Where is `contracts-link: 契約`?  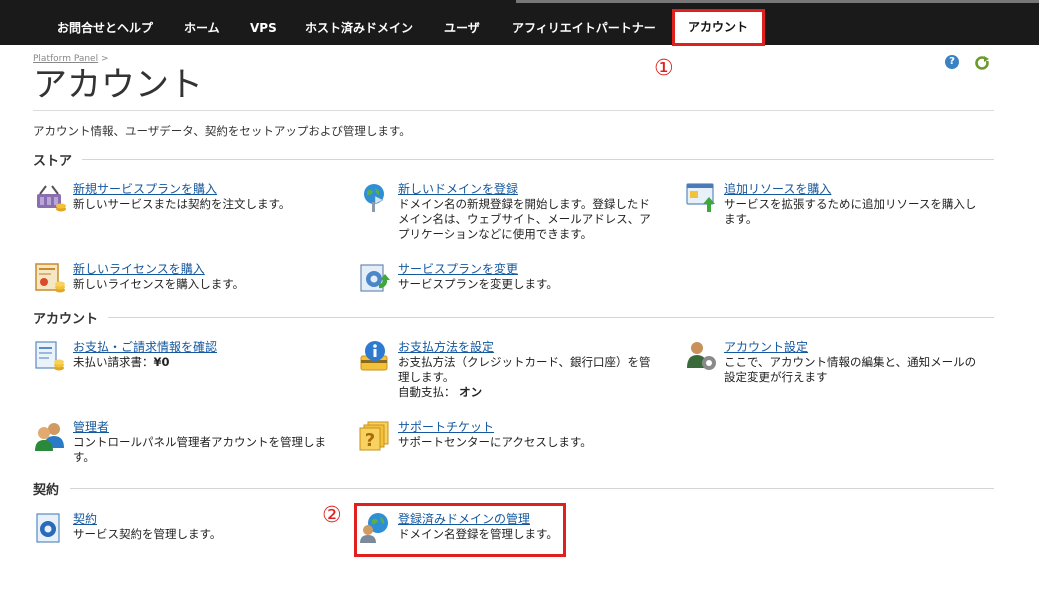
contracts-link: 契約 is located at coordinates (85, 519).